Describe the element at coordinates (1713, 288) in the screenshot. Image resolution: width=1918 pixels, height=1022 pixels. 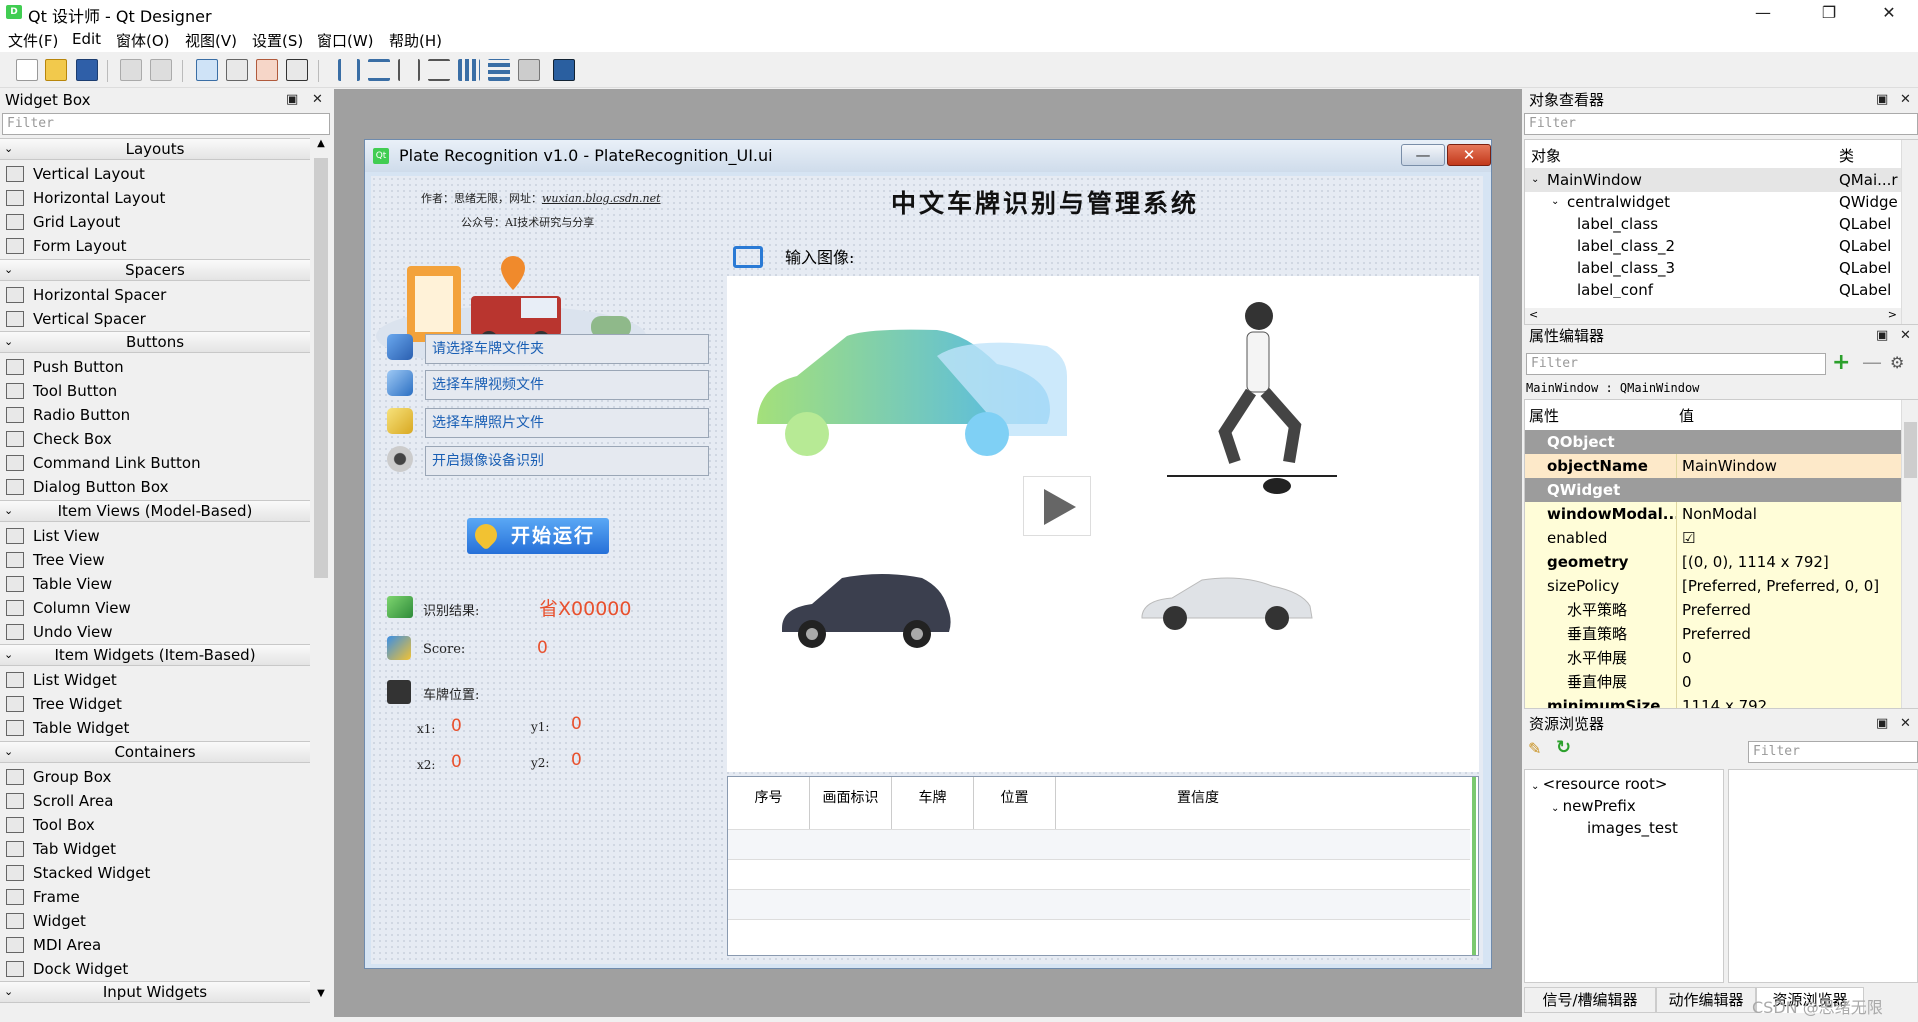
I see `object-tree-row: label_conf QLabel` at that location.